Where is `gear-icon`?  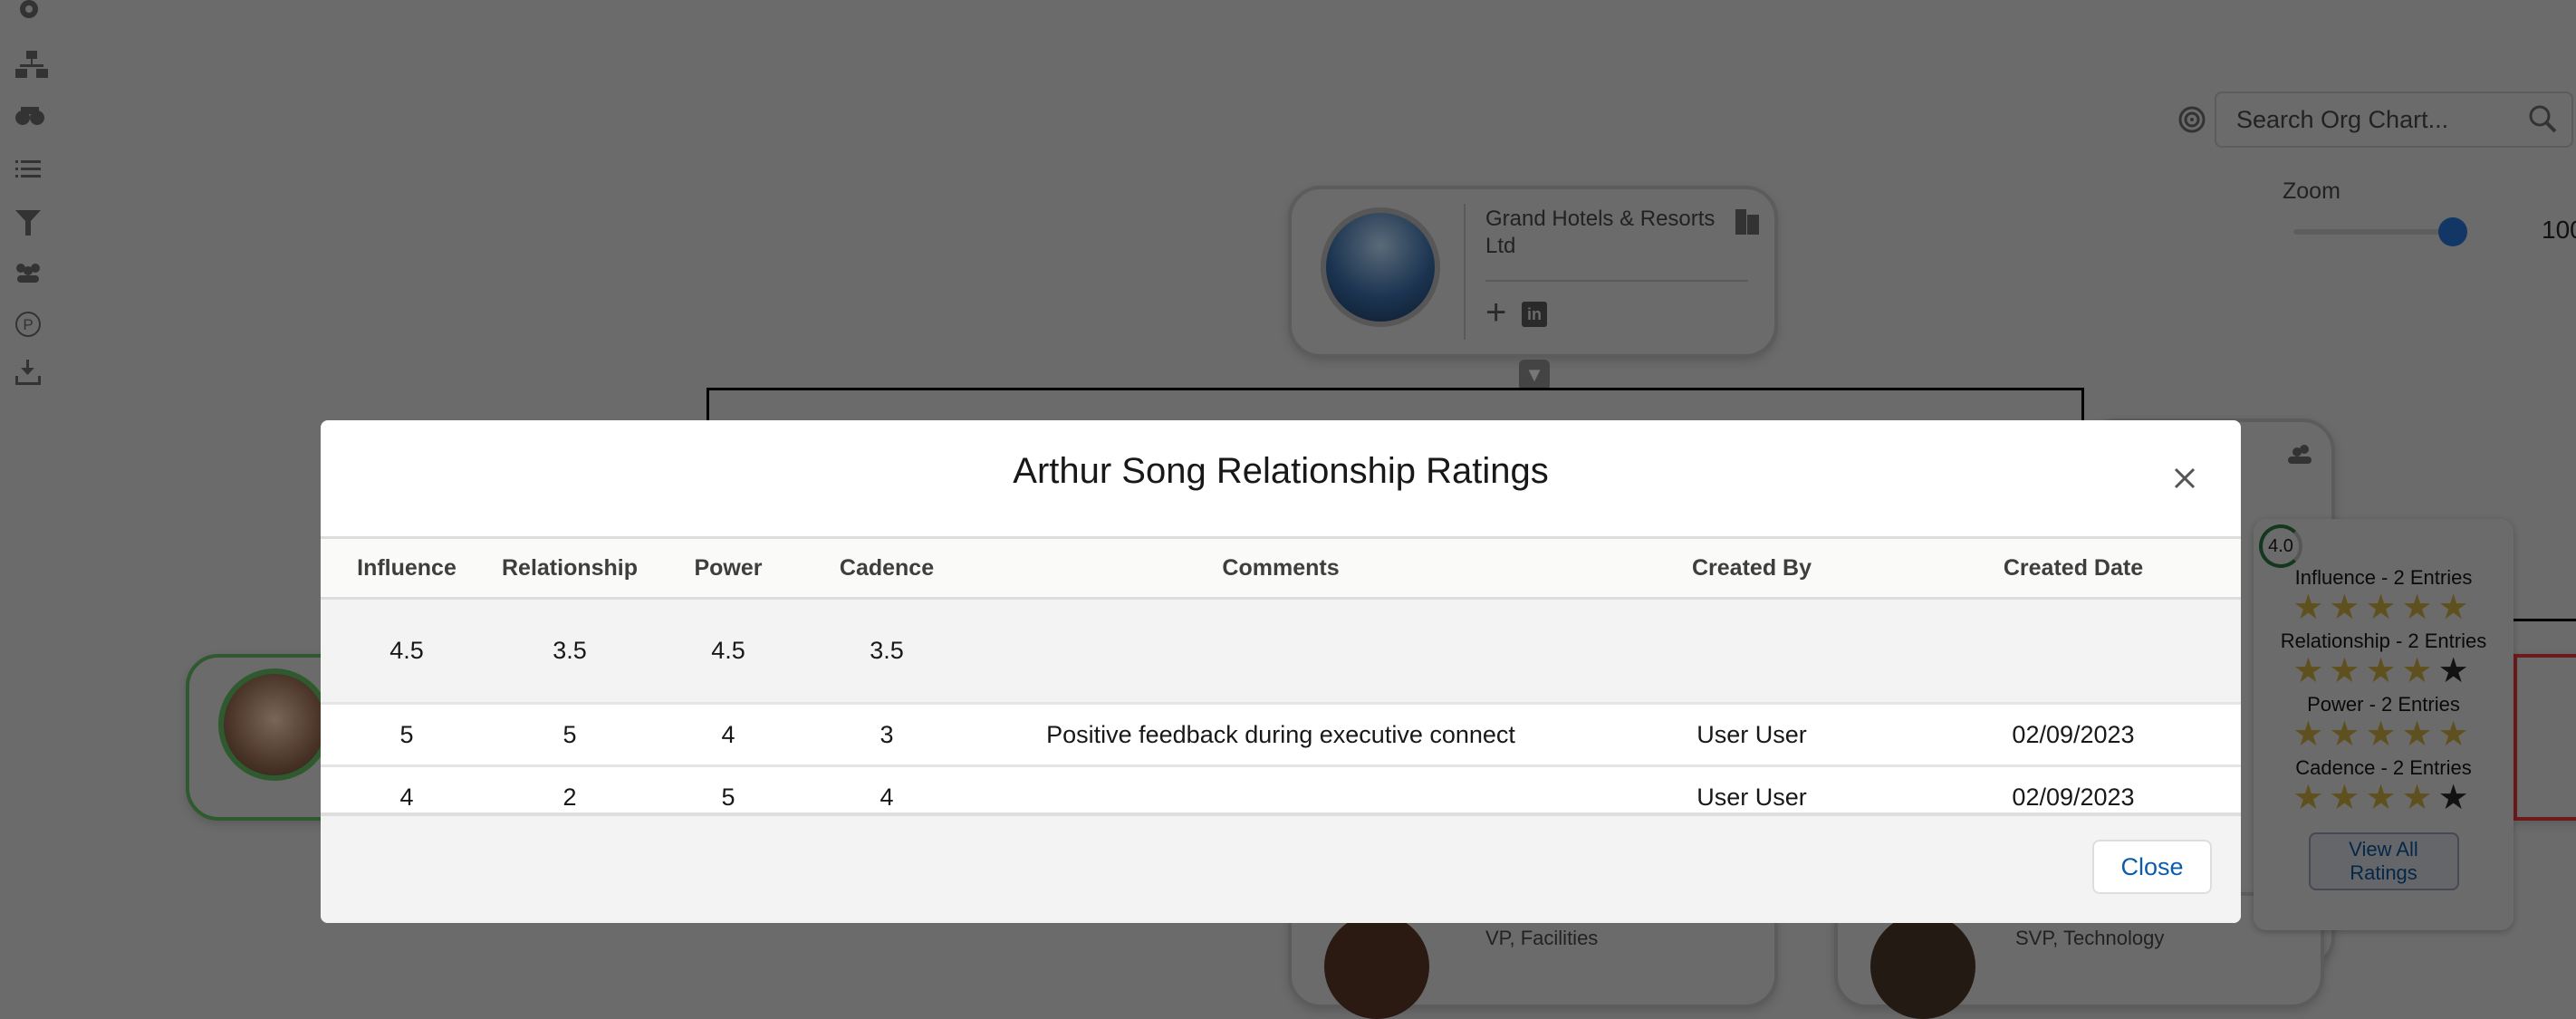
gear-icon is located at coordinates (29, 12).